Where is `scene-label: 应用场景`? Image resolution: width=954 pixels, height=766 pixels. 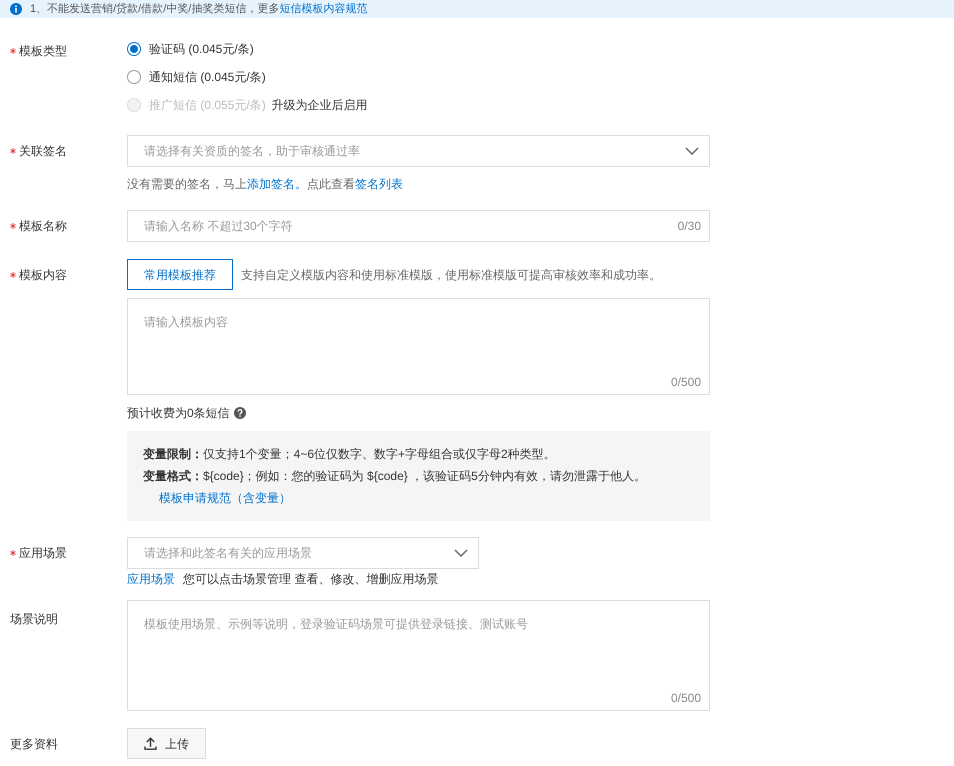
scene-label: 应用场景 is located at coordinates (43, 553).